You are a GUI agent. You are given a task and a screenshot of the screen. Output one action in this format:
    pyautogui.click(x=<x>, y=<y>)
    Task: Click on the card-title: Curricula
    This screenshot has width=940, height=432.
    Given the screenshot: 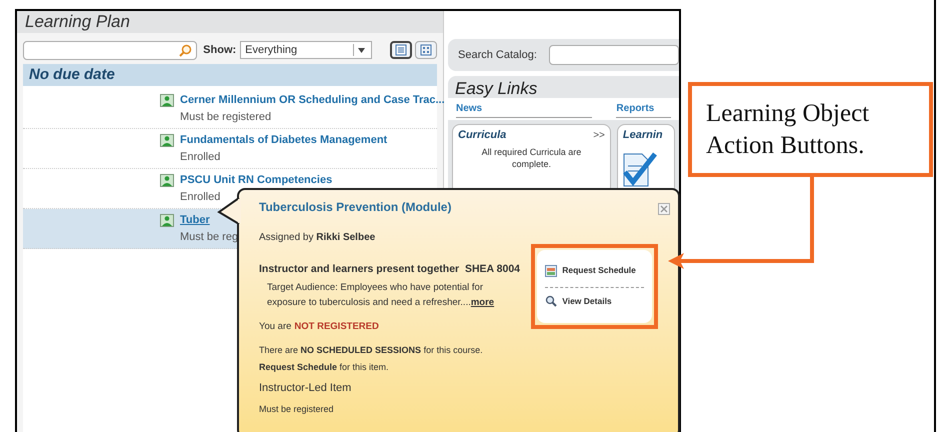 What is the action you would take?
    pyautogui.click(x=482, y=135)
    